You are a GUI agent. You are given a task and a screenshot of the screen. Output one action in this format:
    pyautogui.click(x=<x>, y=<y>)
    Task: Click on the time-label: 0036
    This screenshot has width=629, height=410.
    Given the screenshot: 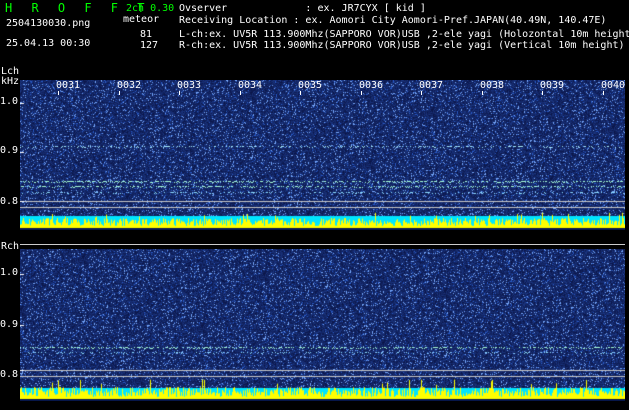 What is the action you would take?
    pyautogui.click(x=371, y=85)
    